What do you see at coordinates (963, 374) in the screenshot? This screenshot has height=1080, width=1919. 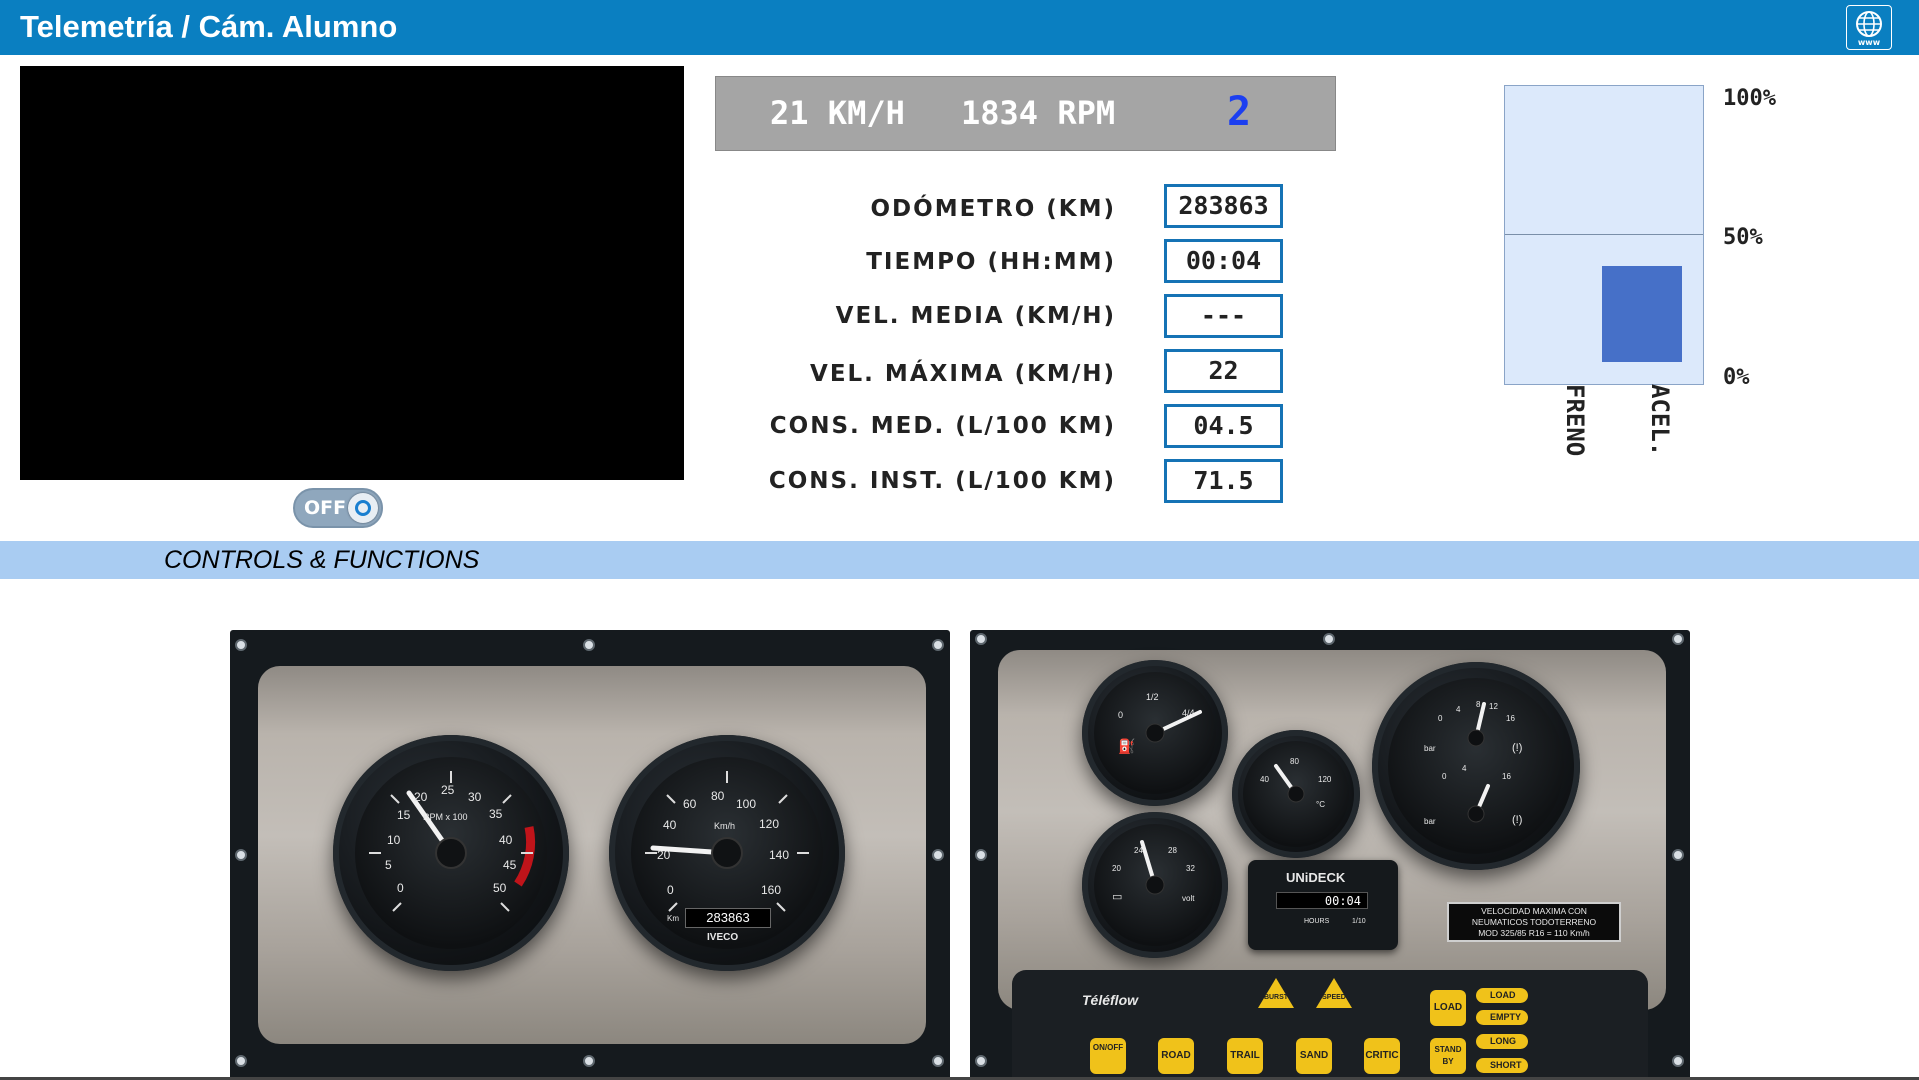 I see `stat-label-max-speed: VEL. MÁXIMA (KM/H)` at bounding box center [963, 374].